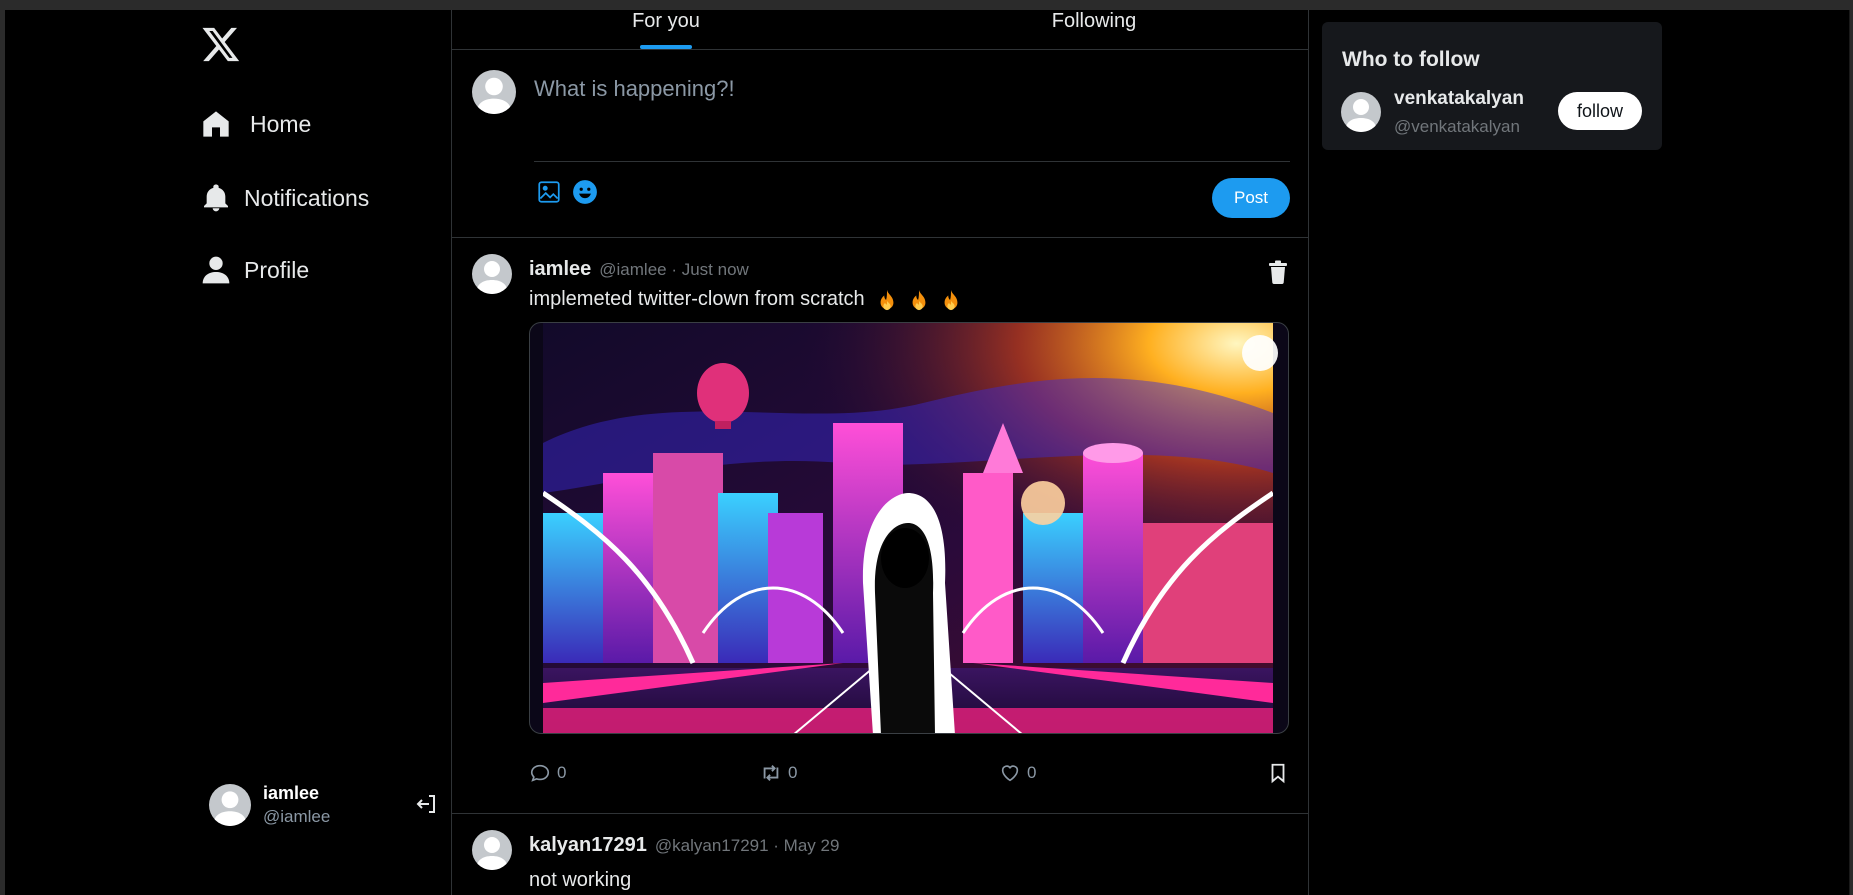 This screenshot has height=895, width=1853. I want to click on scan-icon, so click(1260, 353).